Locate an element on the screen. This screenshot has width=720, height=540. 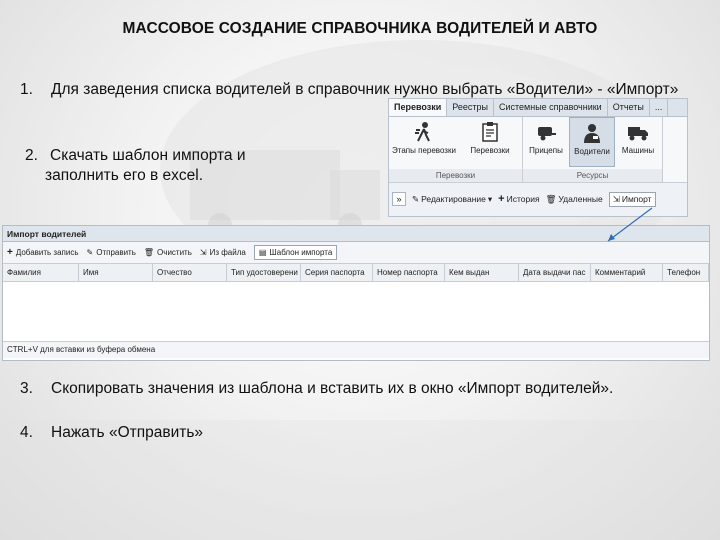
deleted-button: 🗑 Удаленные is located at coordinates (574, 199).